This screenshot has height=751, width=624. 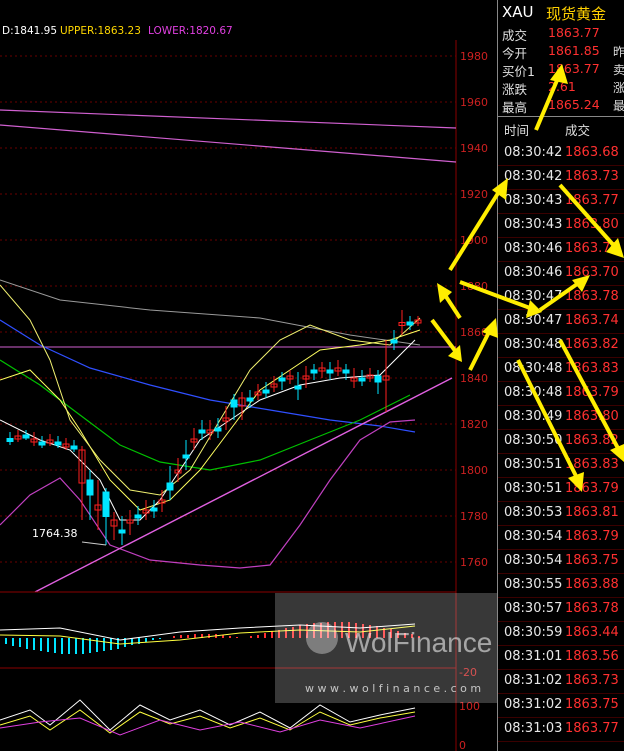 What do you see at coordinates (576, 14) in the screenshot?
I see `quote-name: 现货黄金` at bounding box center [576, 14].